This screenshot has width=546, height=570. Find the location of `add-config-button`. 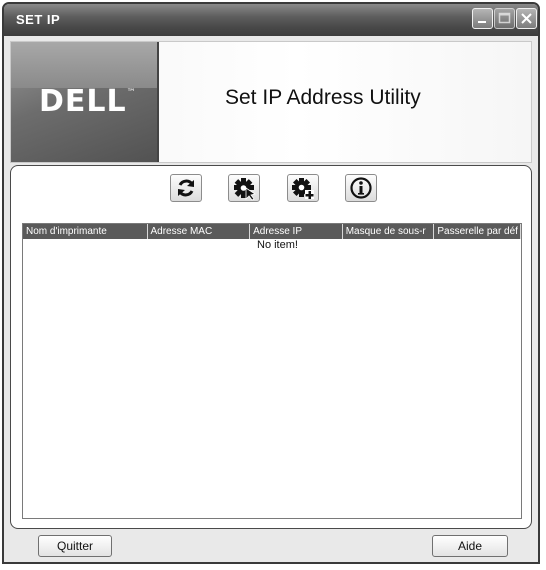

add-config-button is located at coordinates (303, 188).